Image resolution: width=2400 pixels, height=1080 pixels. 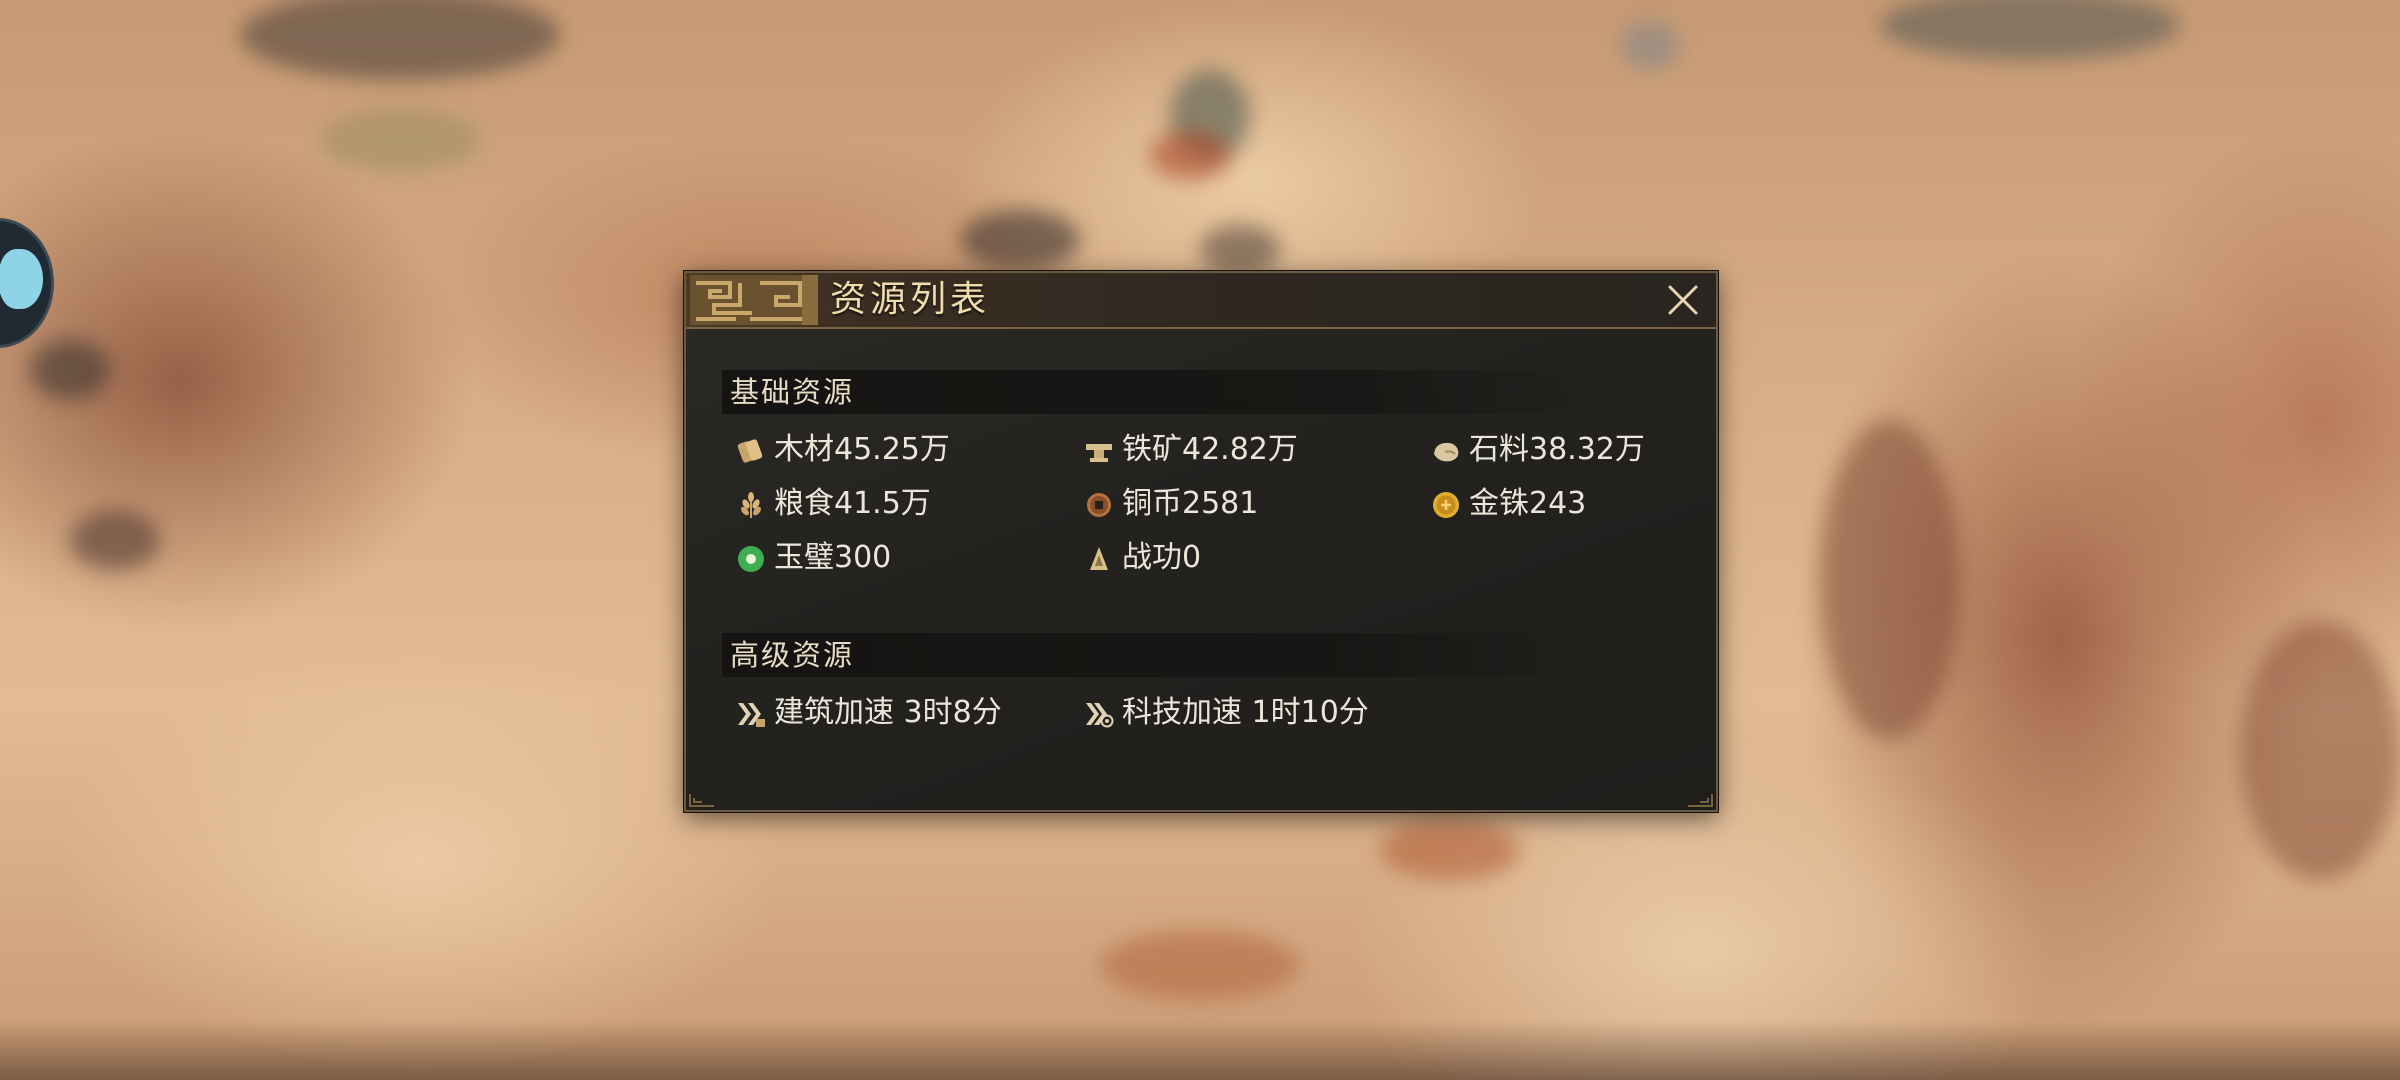 I want to click on stone-icon, so click(x=1446, y=452).